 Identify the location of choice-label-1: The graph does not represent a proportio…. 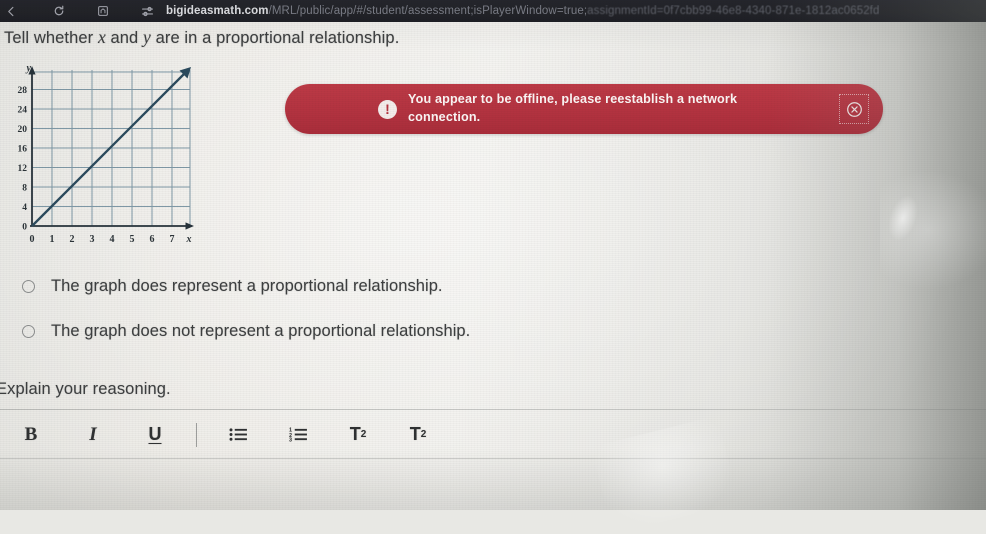
(261, 331).